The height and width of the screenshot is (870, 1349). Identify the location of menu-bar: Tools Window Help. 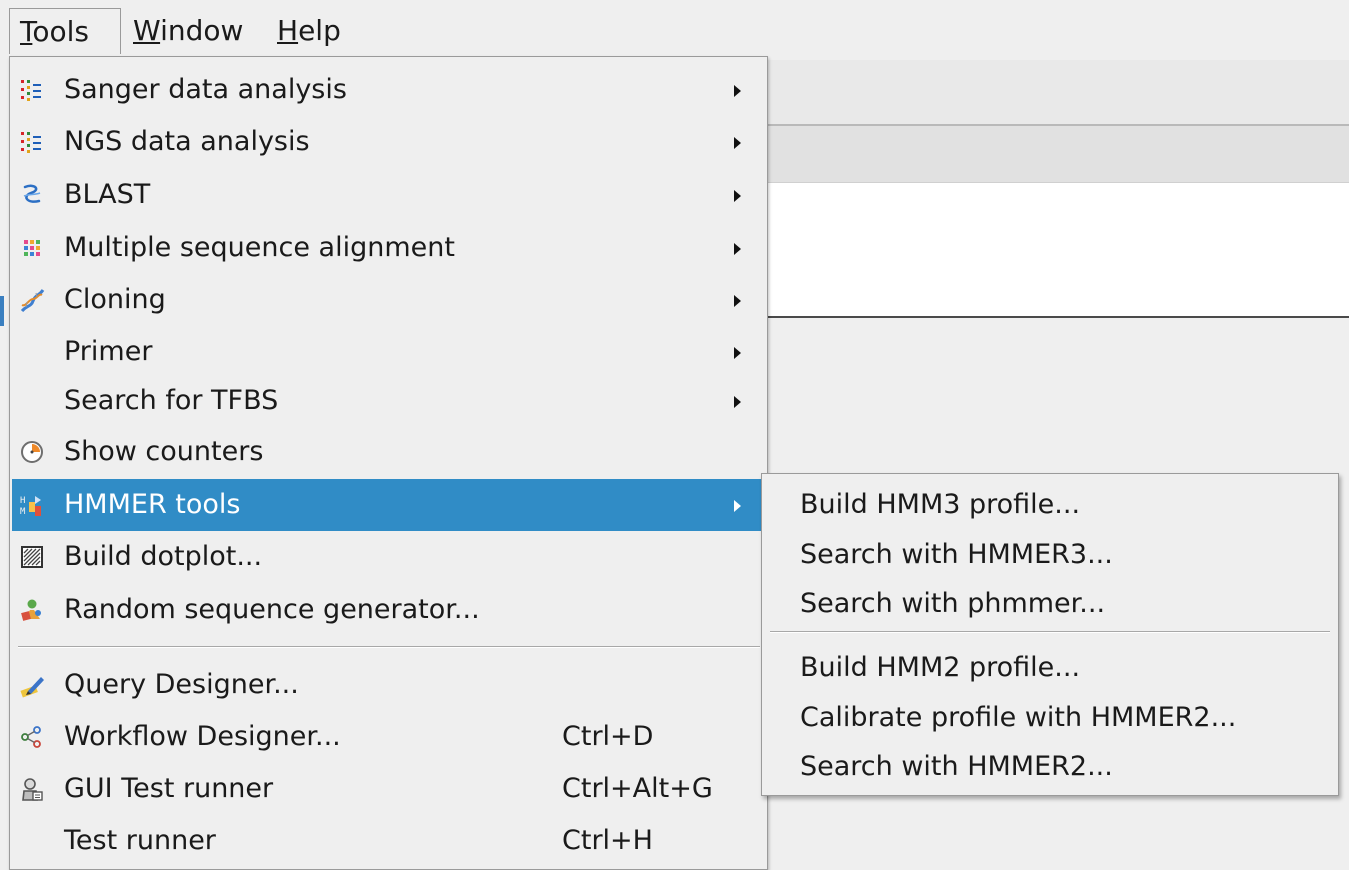
(674, 29).